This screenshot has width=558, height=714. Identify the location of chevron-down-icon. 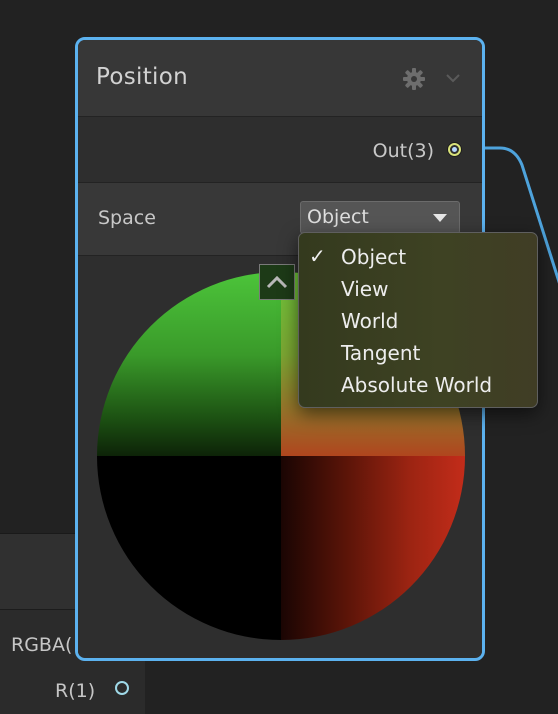
(453, 78).